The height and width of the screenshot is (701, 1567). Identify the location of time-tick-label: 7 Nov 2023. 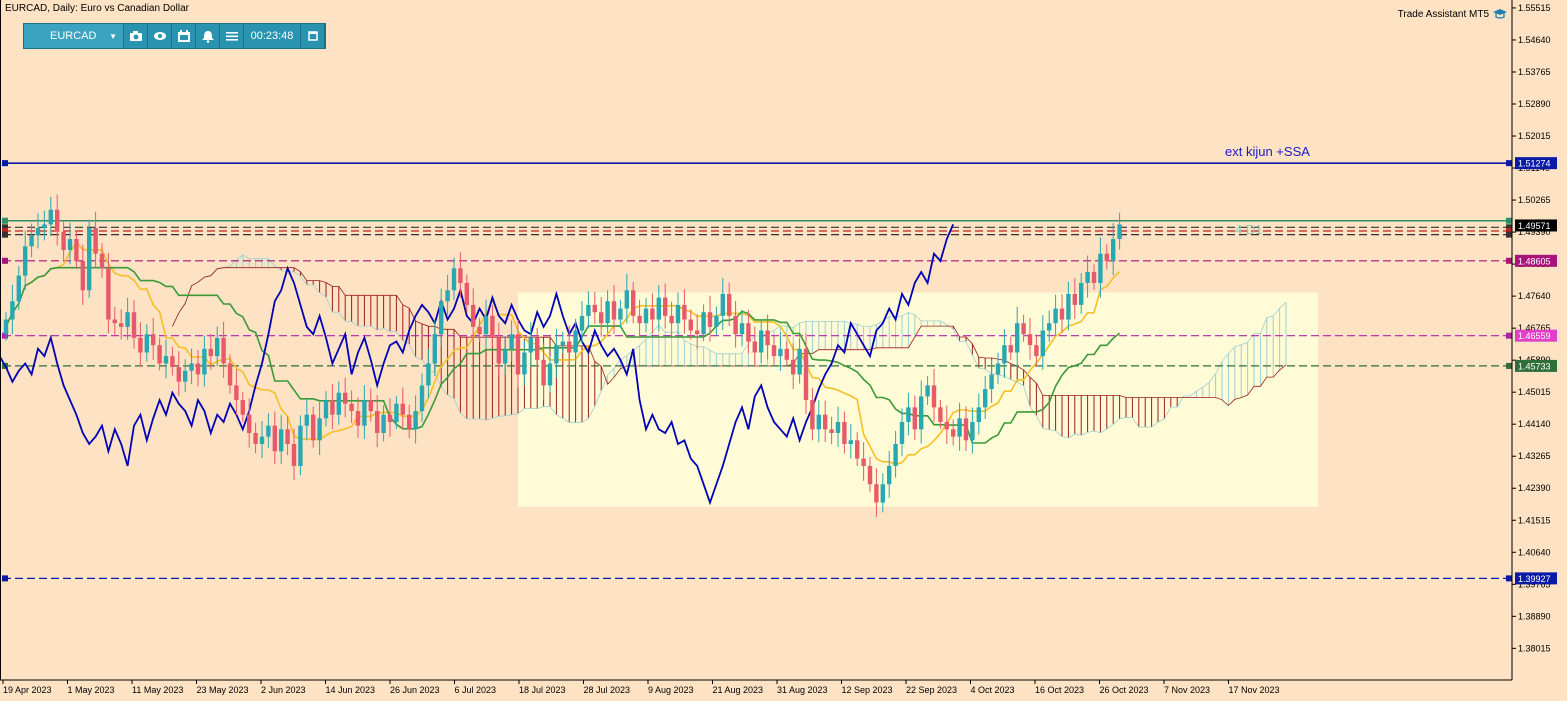
(1187, 690).